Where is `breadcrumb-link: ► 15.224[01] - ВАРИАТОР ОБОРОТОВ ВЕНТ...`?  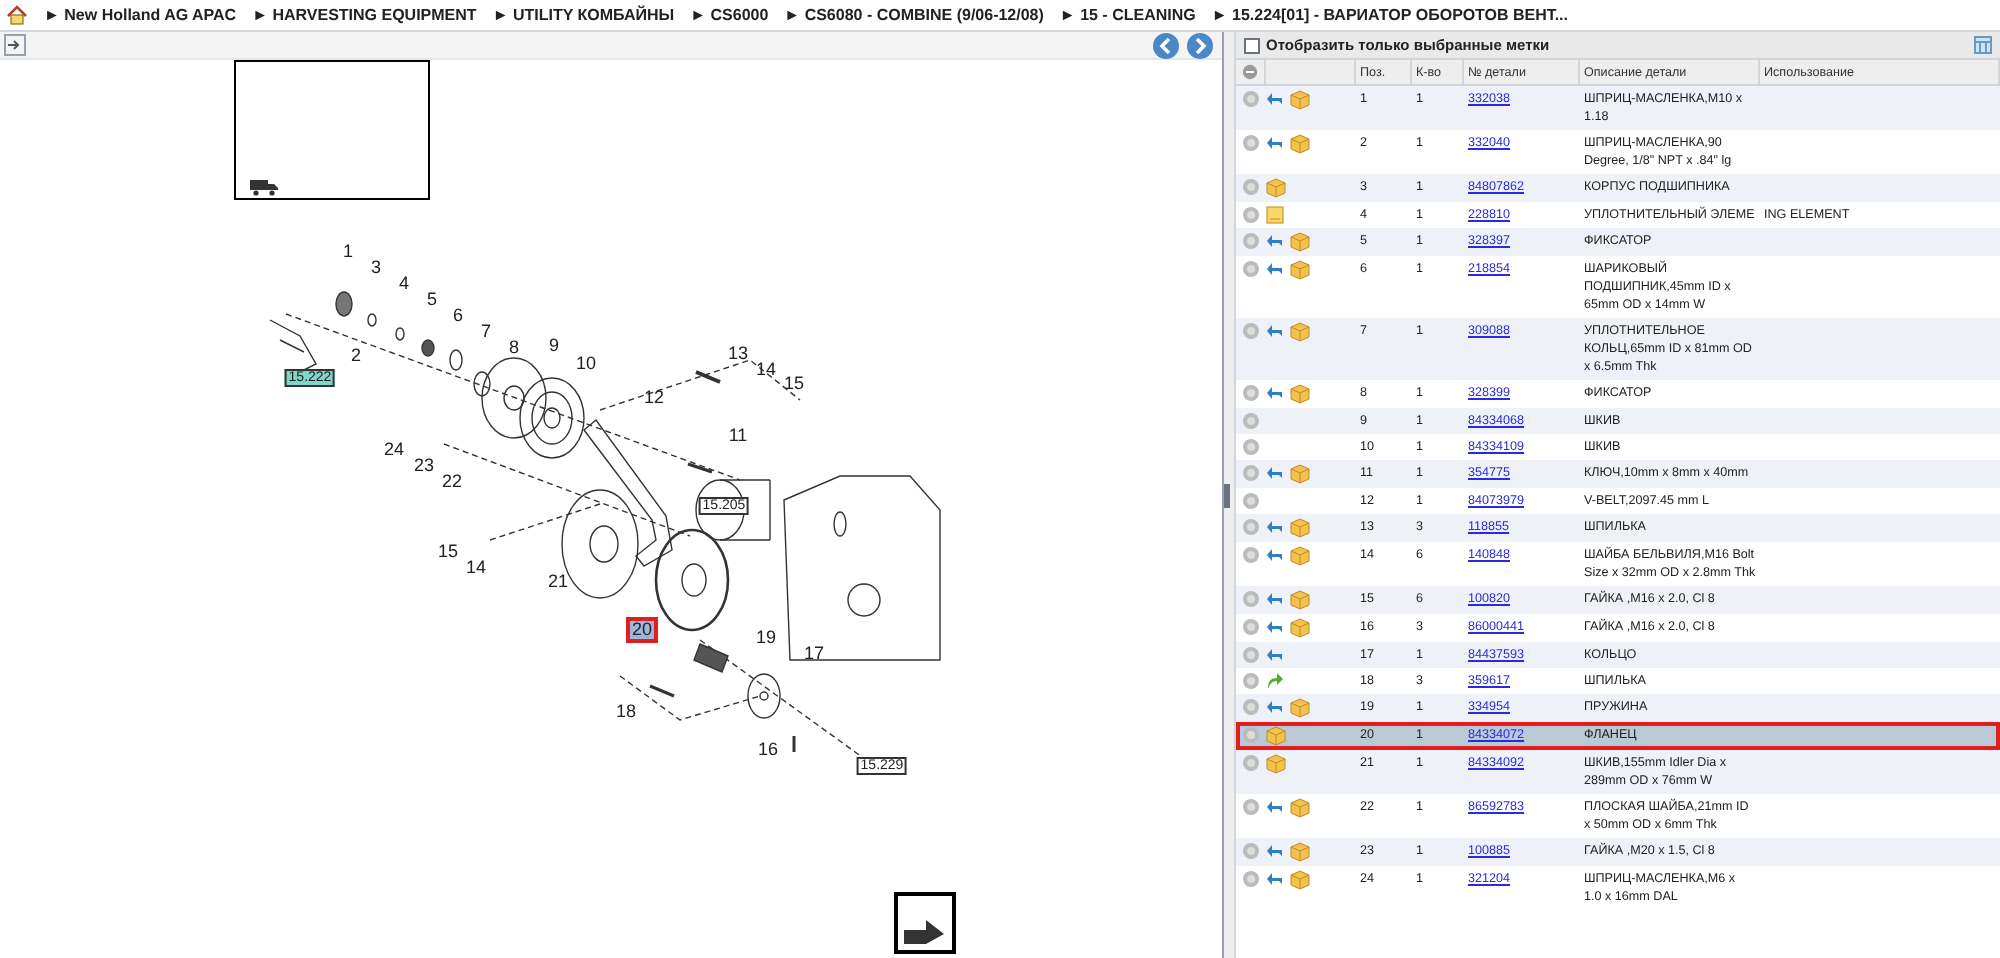 breadcrumb-link: ► 15.224[01] - ВАРИАТОР ОБОРОТОВ ВЕНТ... is located at coordinates (1389, 15).